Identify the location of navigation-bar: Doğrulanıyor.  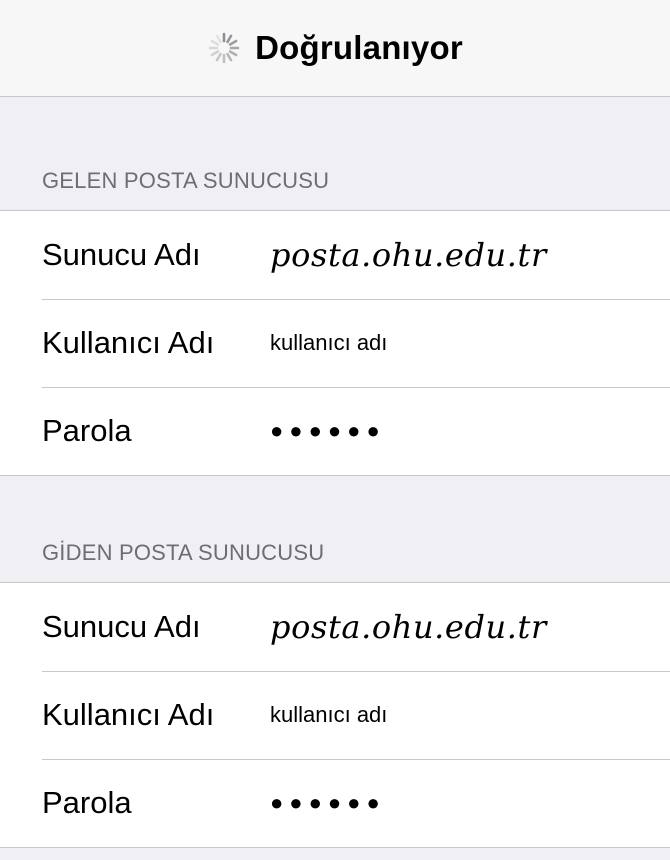
(335, 48).